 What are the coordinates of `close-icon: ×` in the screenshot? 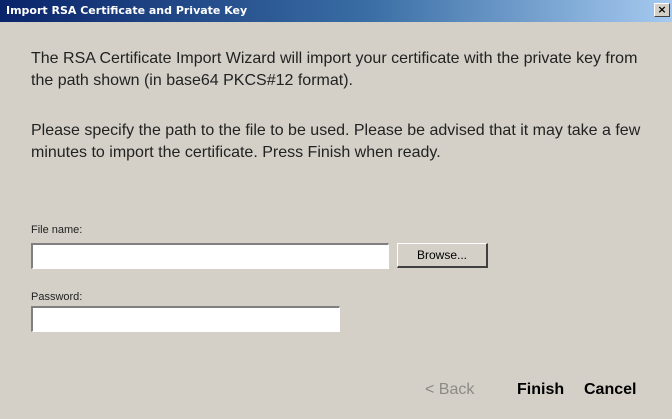 It's located at (662, 10).